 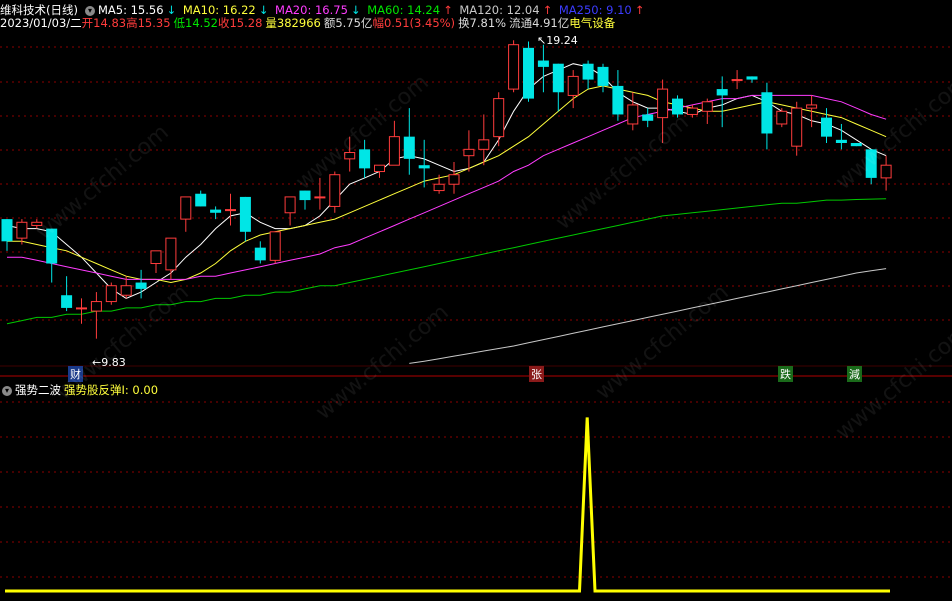 What do you see at coordinates (109, 362) in the screenshot?
I see `low-annotation: ←9.83` at bounding box center [109, 362].